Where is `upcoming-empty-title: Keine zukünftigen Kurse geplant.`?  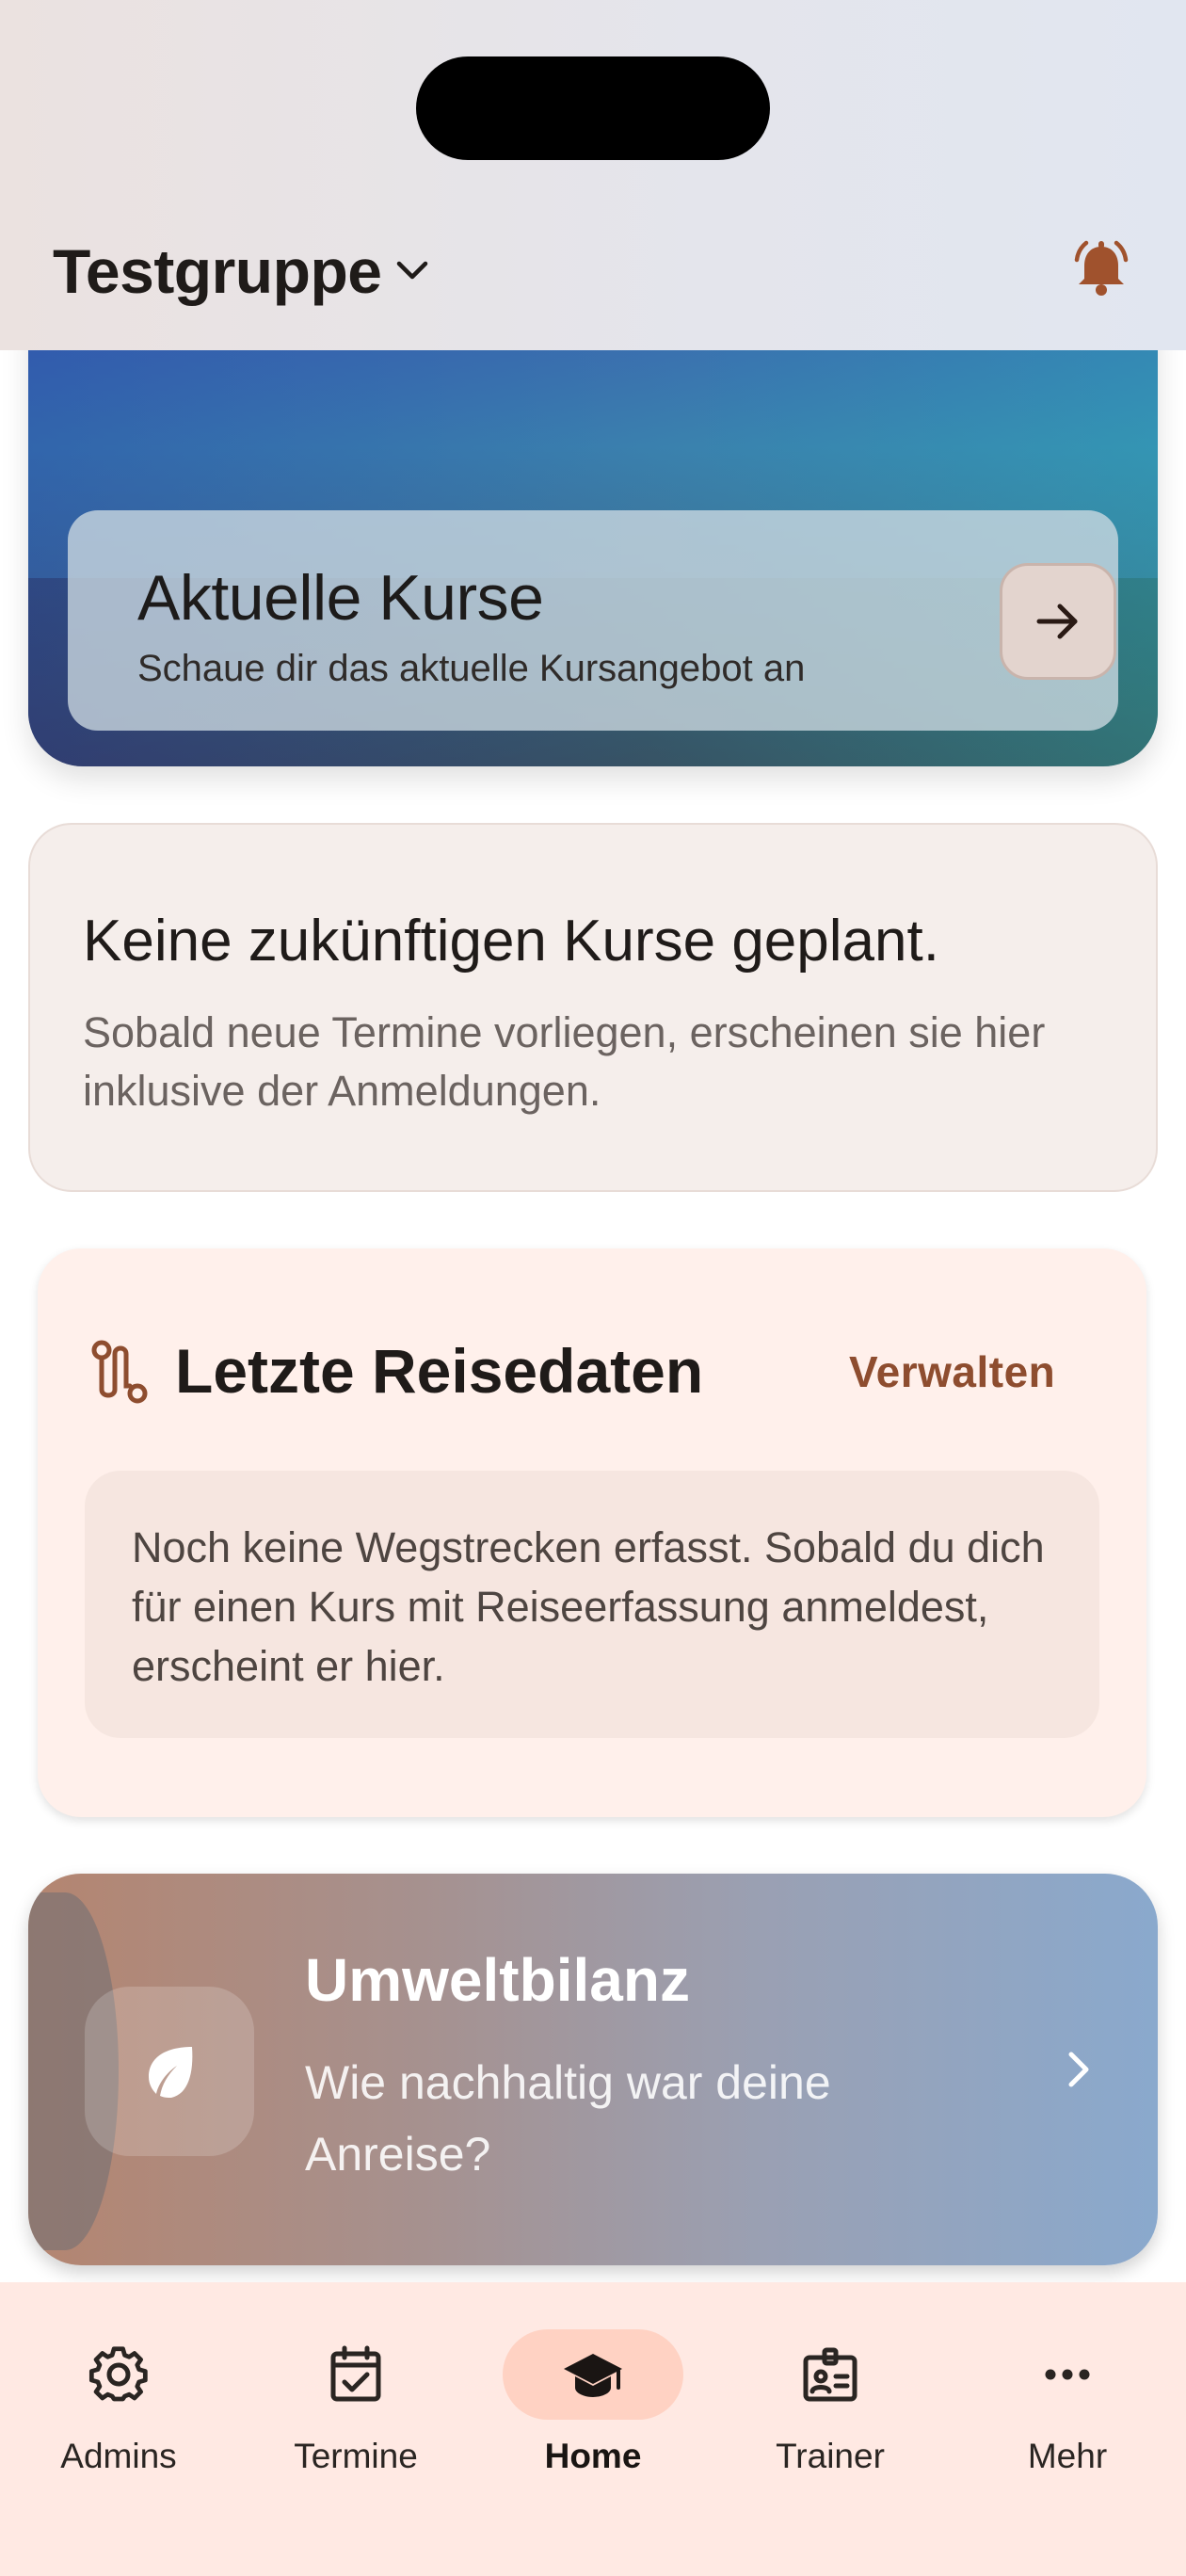
upcoming-empty-title: Keine zukünftigen Kurse geplant. is located at coordinates (511, 941).